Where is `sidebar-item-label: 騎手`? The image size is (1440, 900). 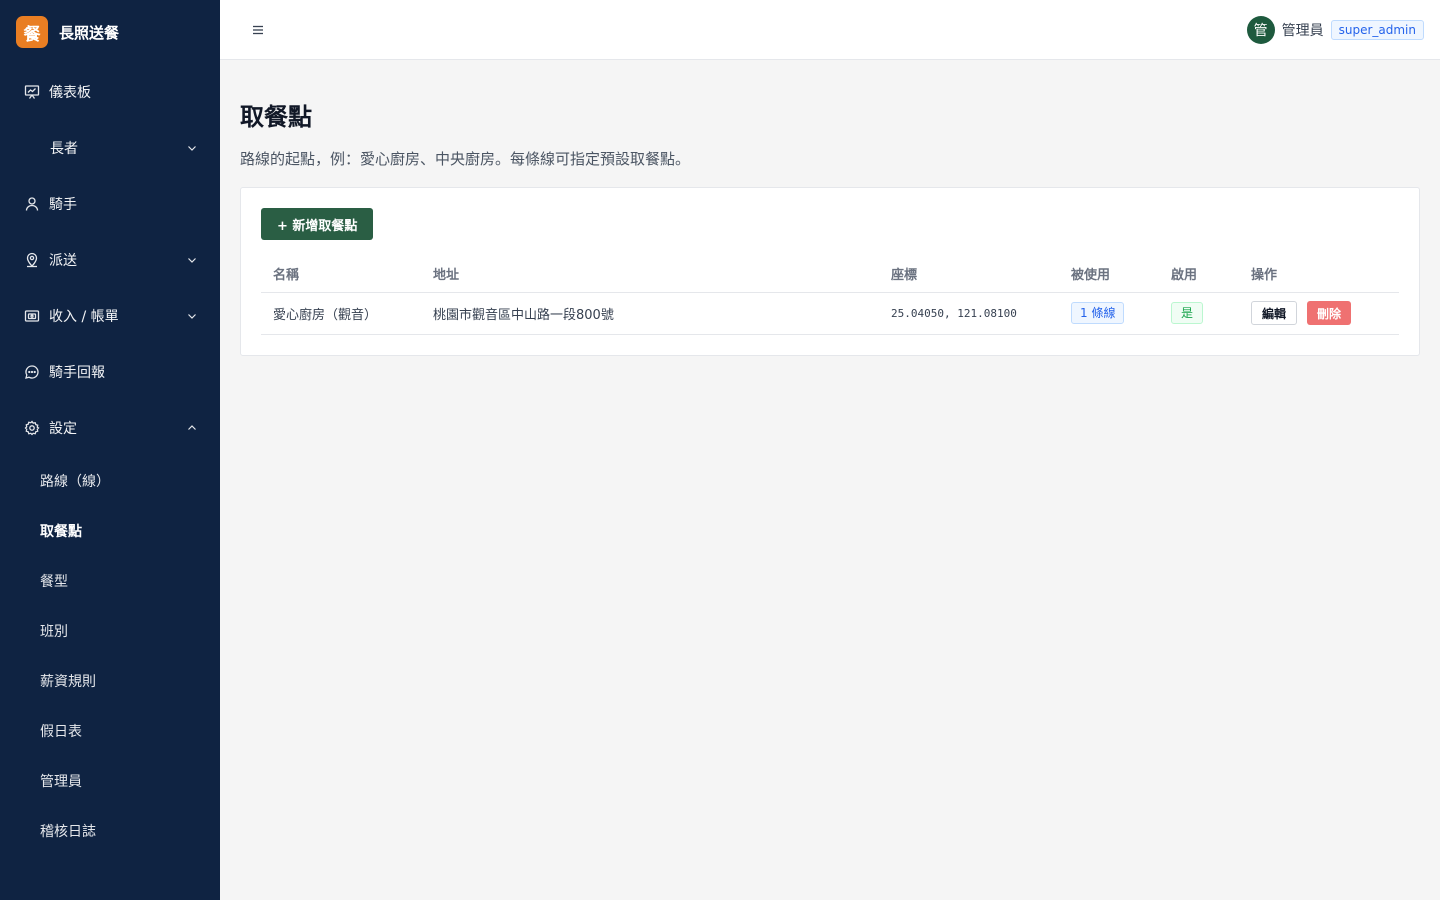
sidebar-item-label: 騎手 is located at coordinates (63, 205).